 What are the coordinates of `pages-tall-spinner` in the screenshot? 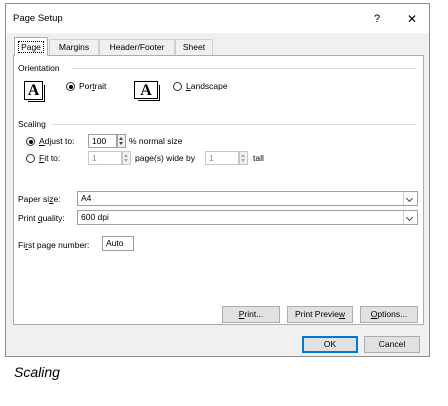 It's located at (243, 158).